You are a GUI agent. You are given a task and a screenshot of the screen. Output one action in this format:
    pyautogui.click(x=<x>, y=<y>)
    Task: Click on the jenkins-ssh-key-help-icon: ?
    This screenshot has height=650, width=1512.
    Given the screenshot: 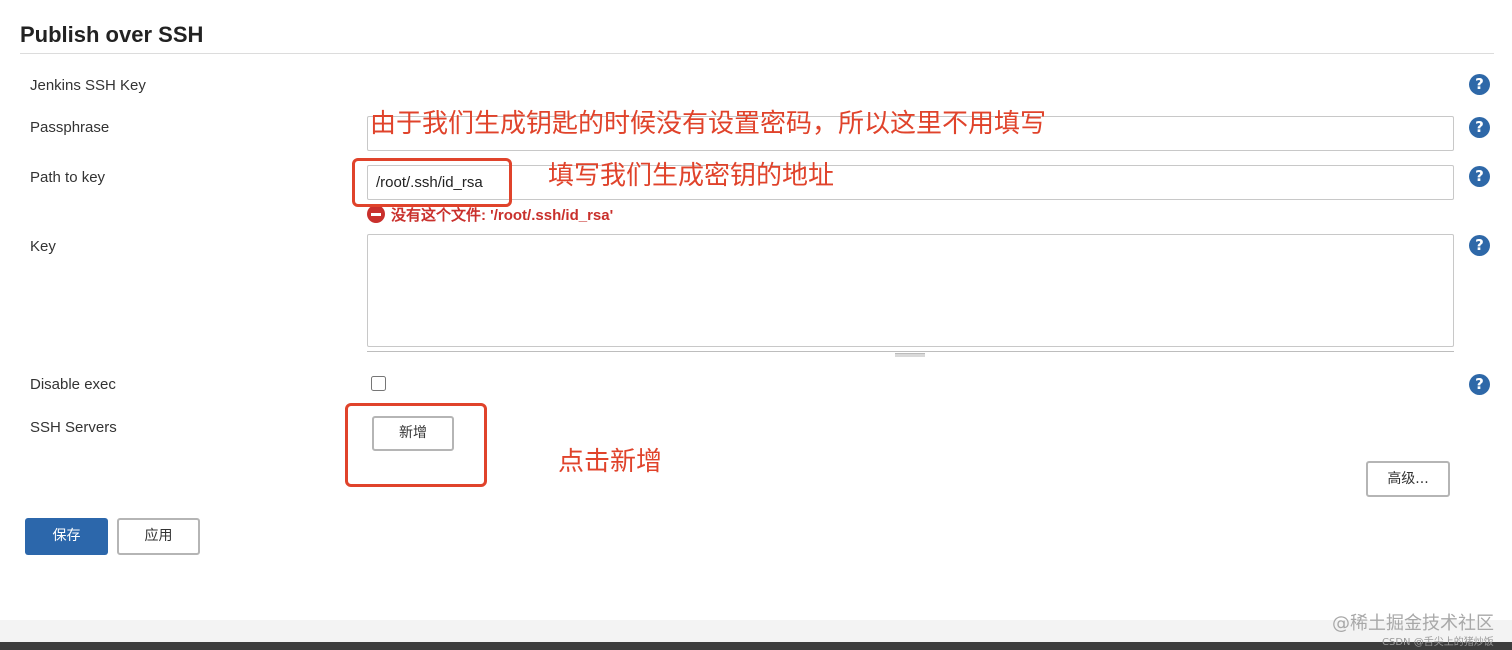 What is the action you would take?
    pyautogui.click(x=1479, y=84)
    